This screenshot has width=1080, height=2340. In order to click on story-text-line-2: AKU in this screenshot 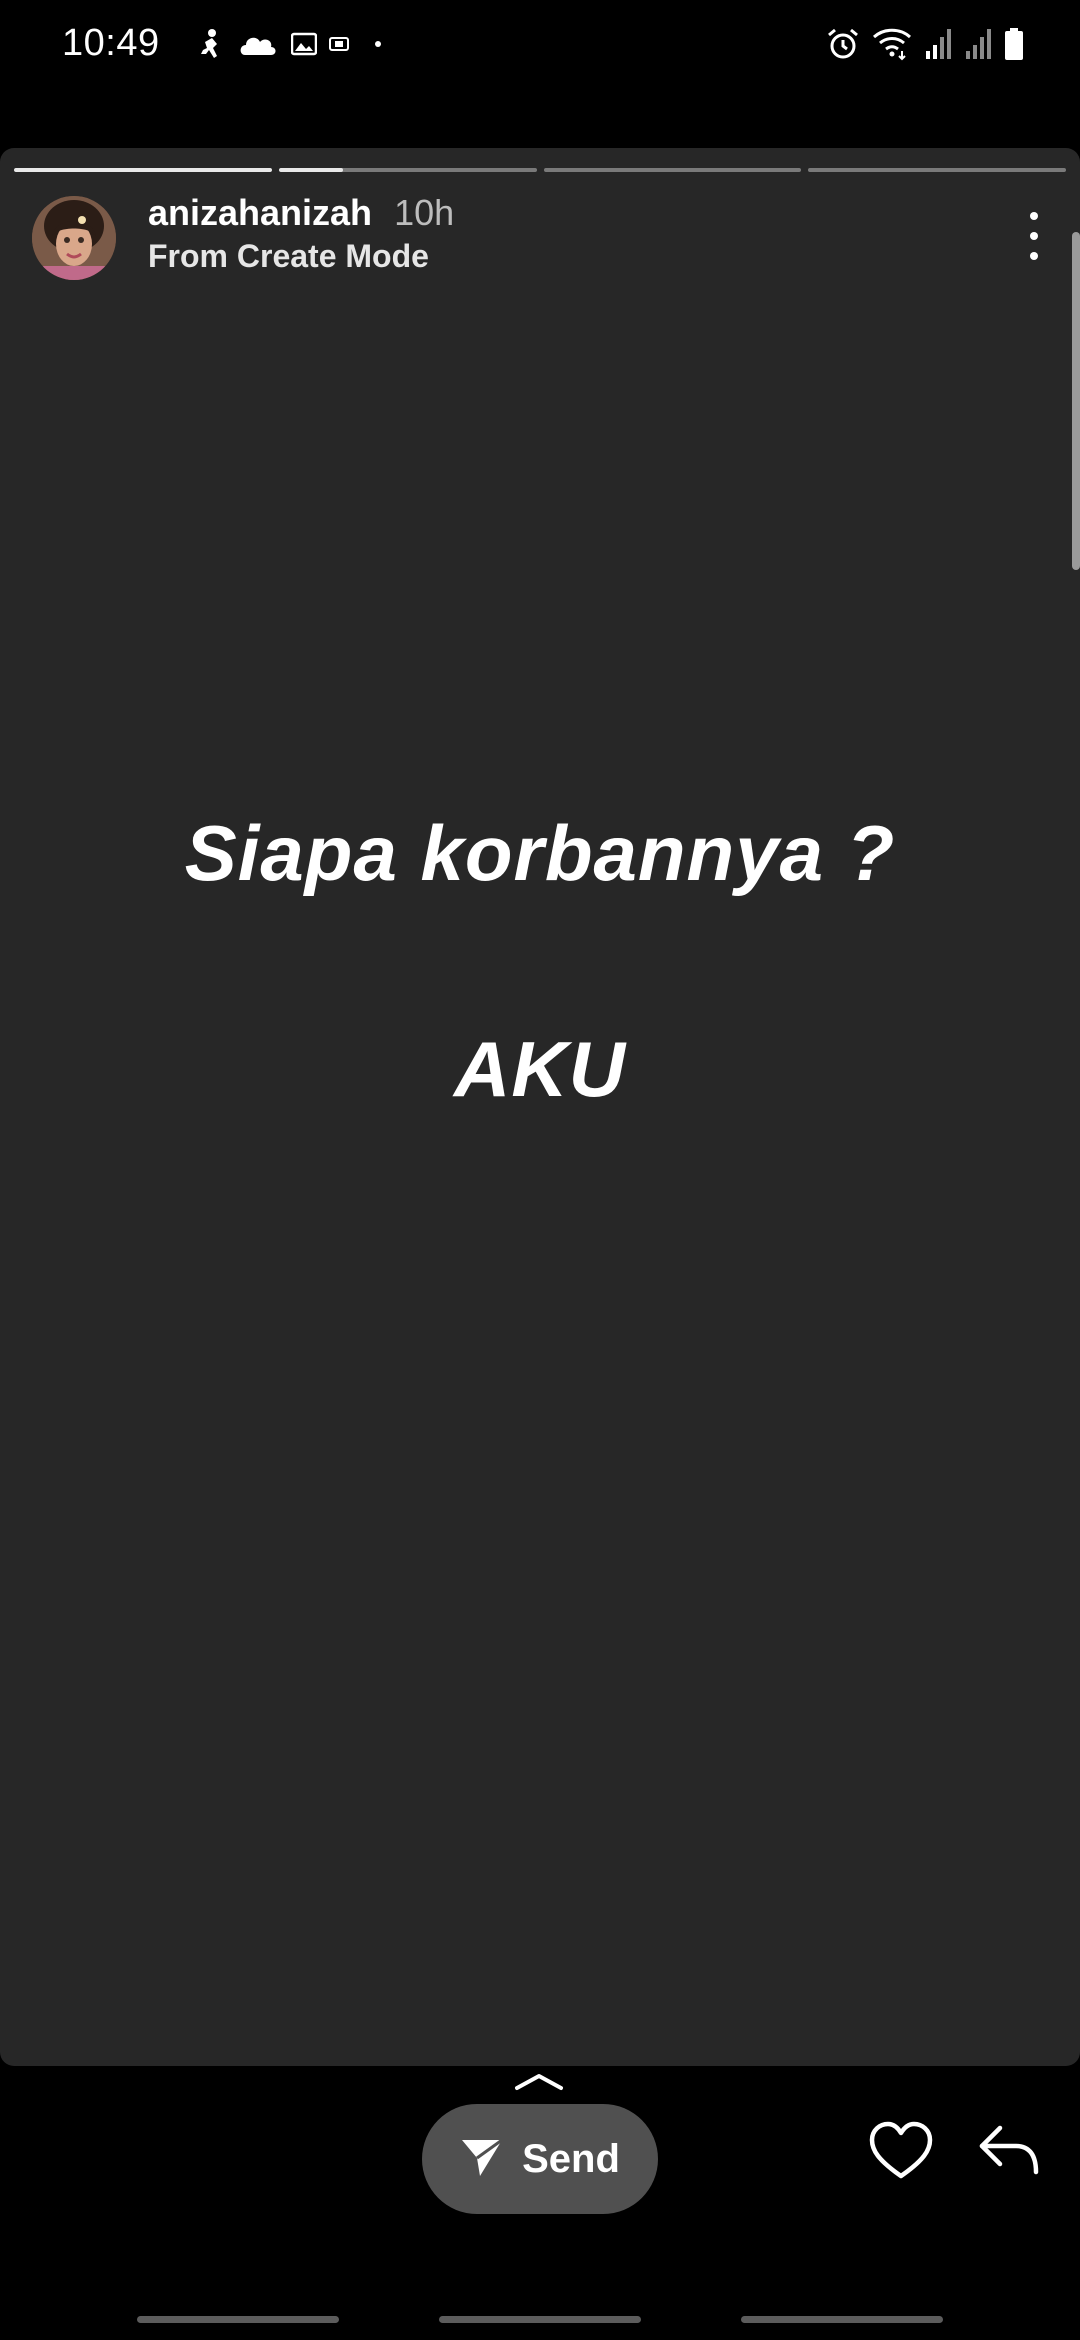, I will do `click(540, 1069)`.